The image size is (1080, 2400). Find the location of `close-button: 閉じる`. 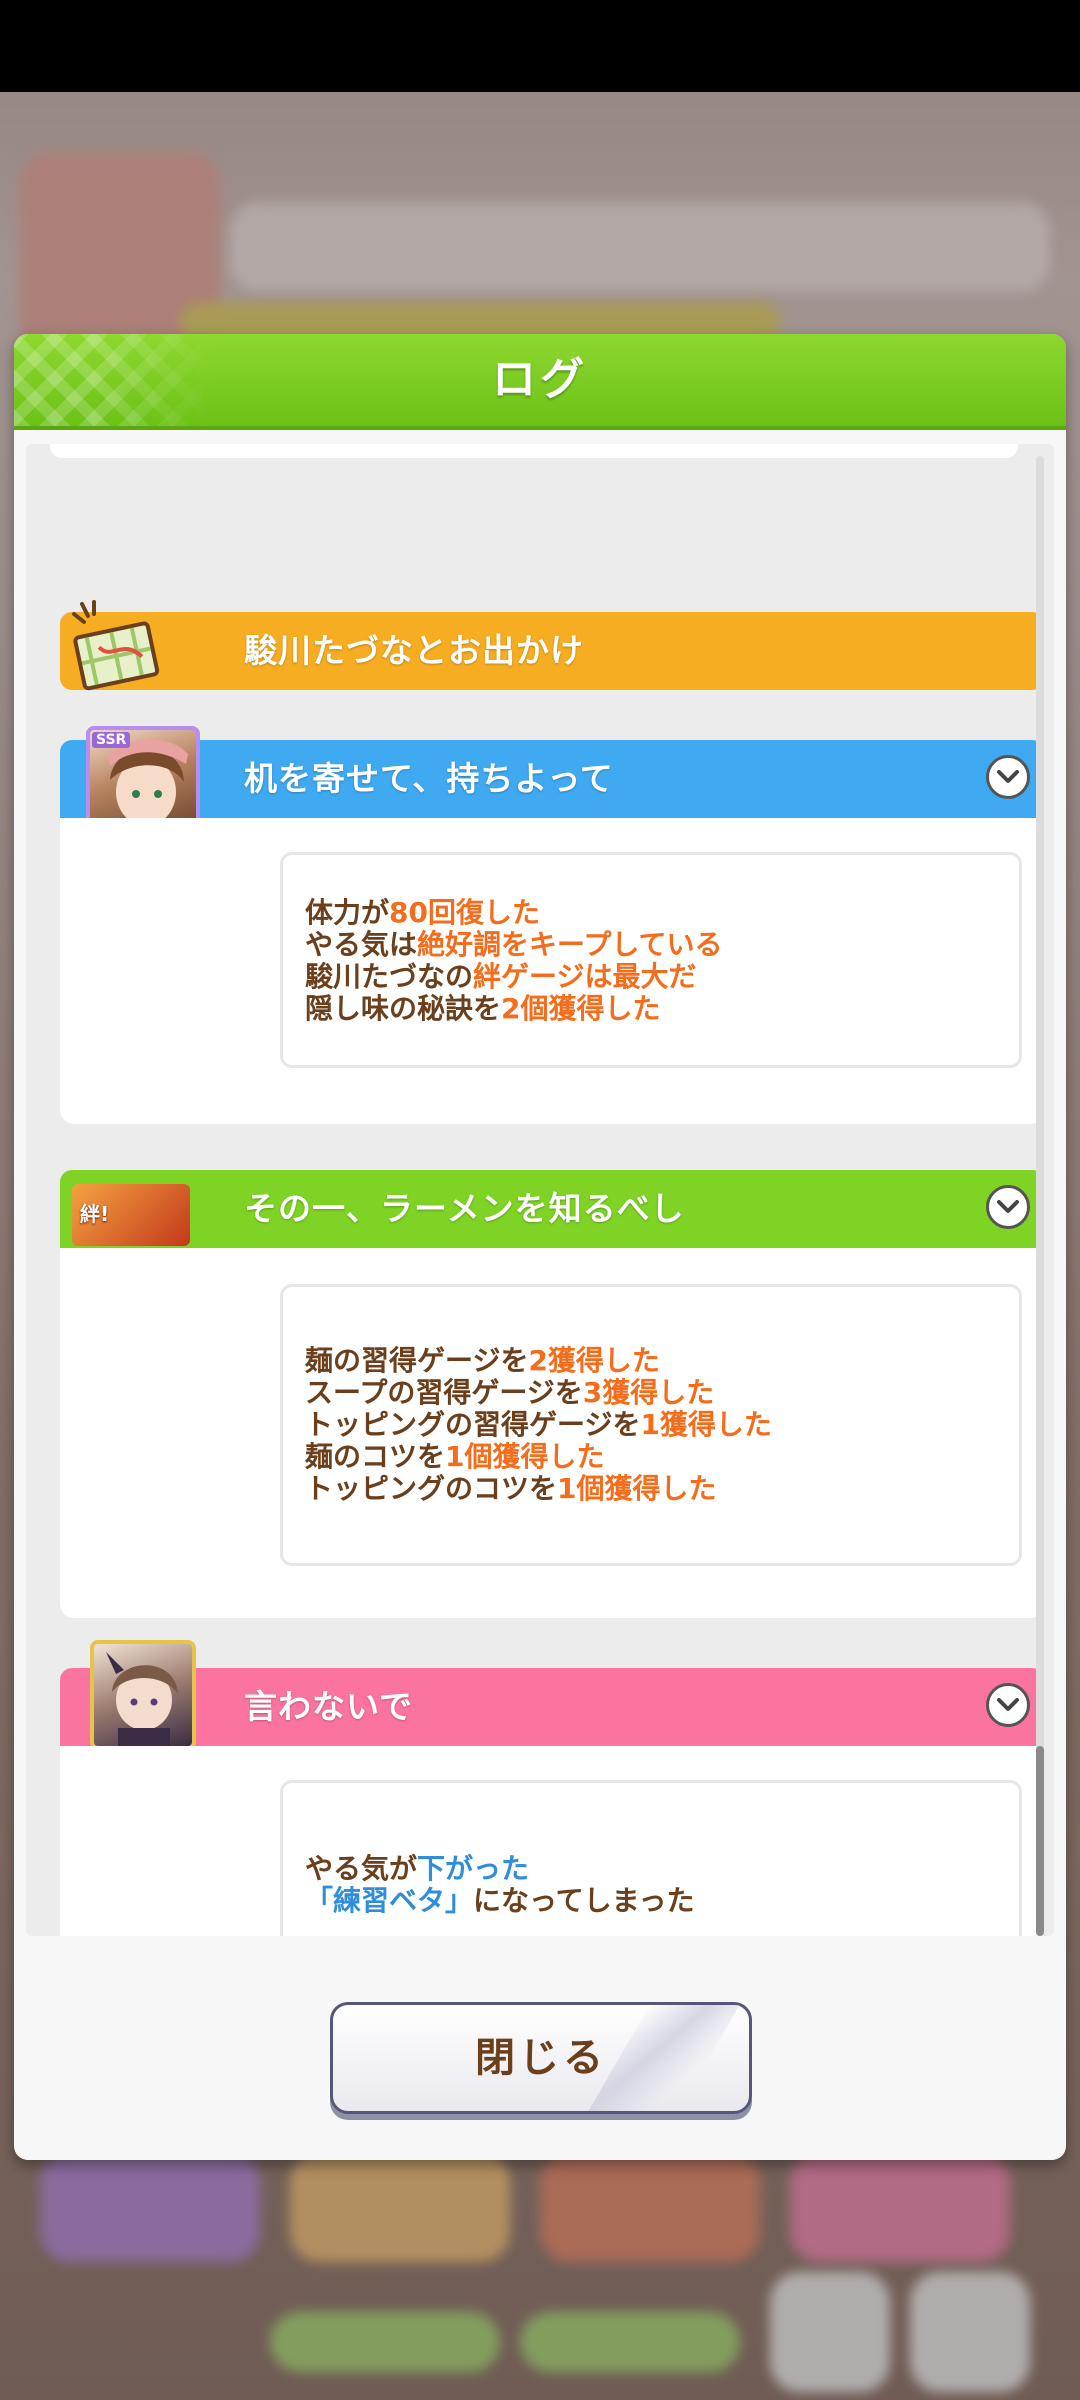

close-button: 閉じる is located at coordinates (541, 2058).